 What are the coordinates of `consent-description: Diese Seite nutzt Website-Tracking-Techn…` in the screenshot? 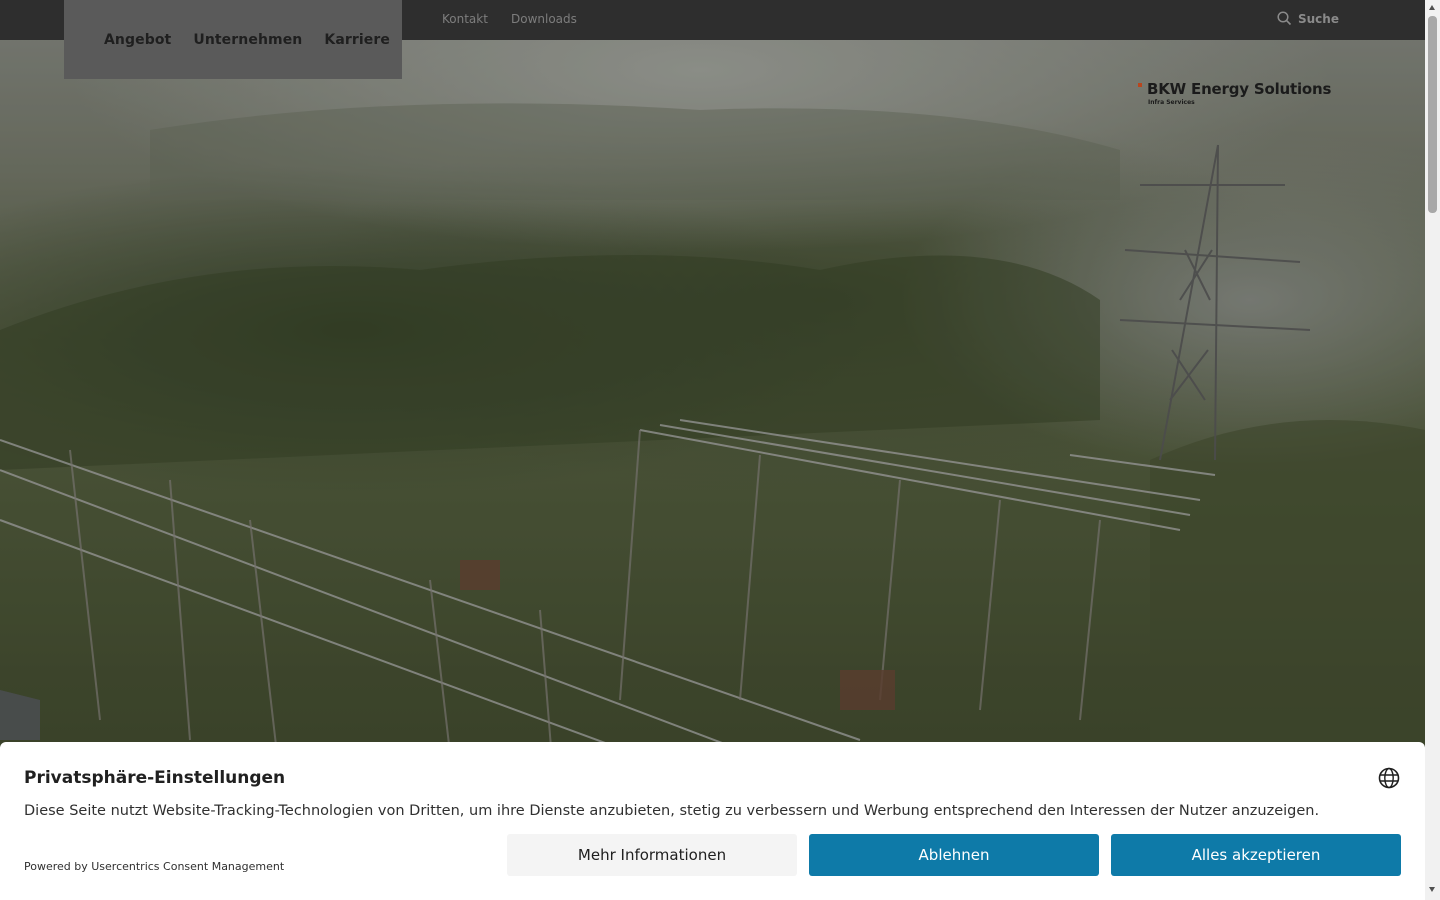 It's located at (672, 811).